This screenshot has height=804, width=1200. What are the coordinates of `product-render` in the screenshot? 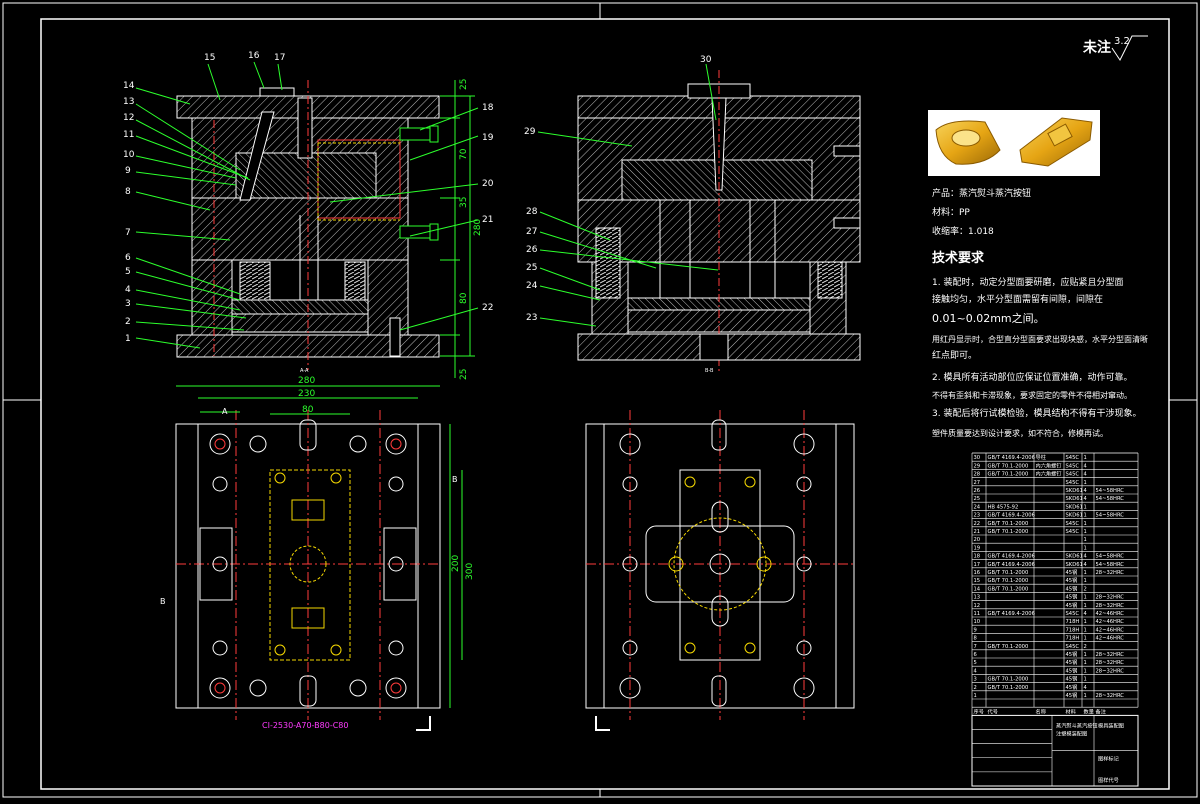 It's located at (1014, 143).